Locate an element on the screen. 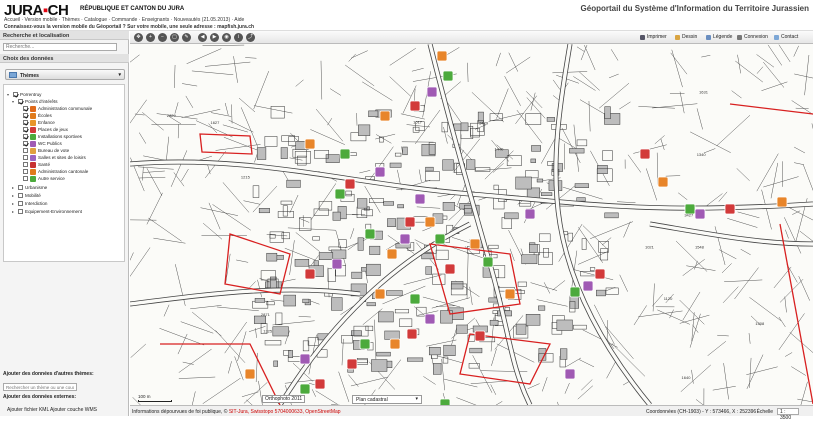 This screenshot has height=421, width=813. layer-item: Écoles is located at coordinates (34, 115).